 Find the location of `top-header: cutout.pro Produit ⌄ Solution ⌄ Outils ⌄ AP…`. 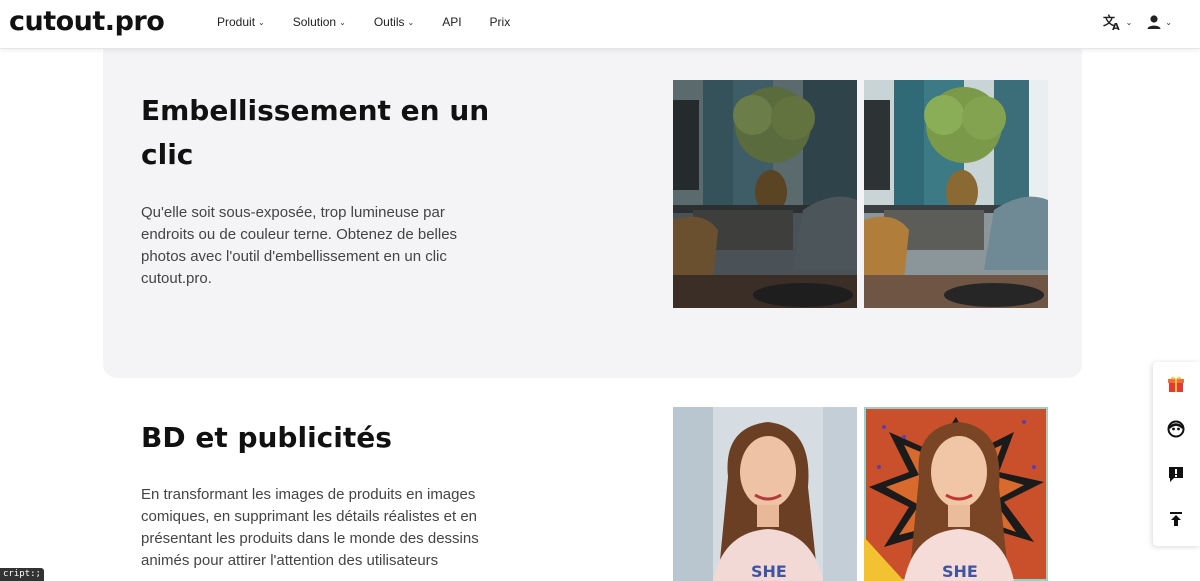

top-header: cutout.pro Produit ⌄ Solution ⌄ Outils ⌄ AP… is located at coordinates (600, 24).